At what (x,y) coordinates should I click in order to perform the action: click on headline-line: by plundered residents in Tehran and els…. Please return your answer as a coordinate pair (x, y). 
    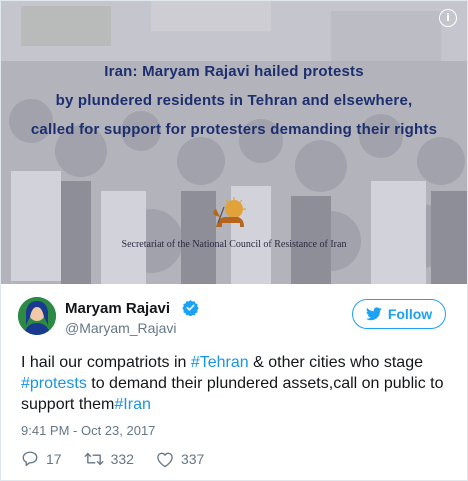
    Looking at the image, I should click on (234, 100).